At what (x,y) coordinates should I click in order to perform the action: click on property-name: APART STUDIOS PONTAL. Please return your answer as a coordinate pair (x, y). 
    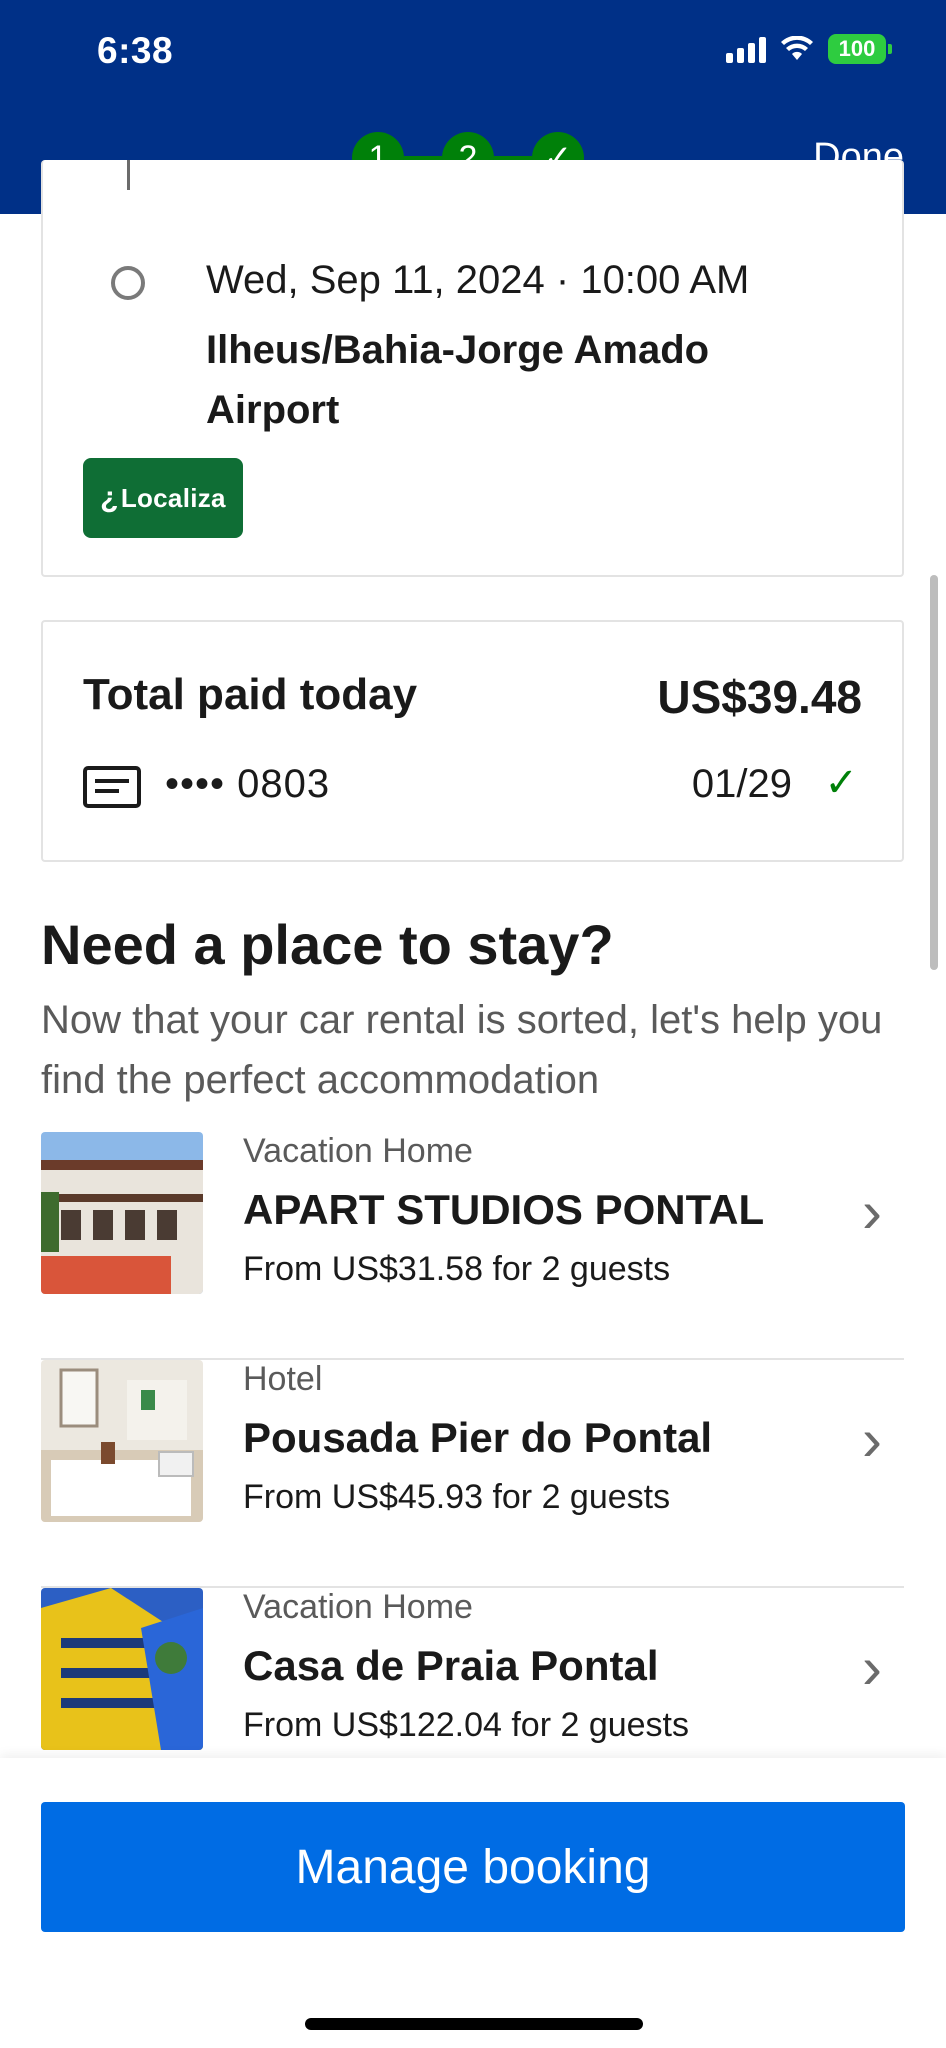
    Looking at the image, I should click on (504, 1209).